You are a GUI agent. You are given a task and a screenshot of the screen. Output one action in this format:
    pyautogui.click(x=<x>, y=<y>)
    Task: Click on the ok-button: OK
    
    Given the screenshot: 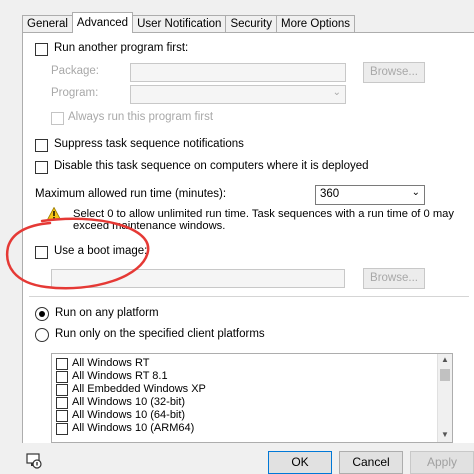 What is the action you would take?
    pyautogui.click(x=300, y=462)
    